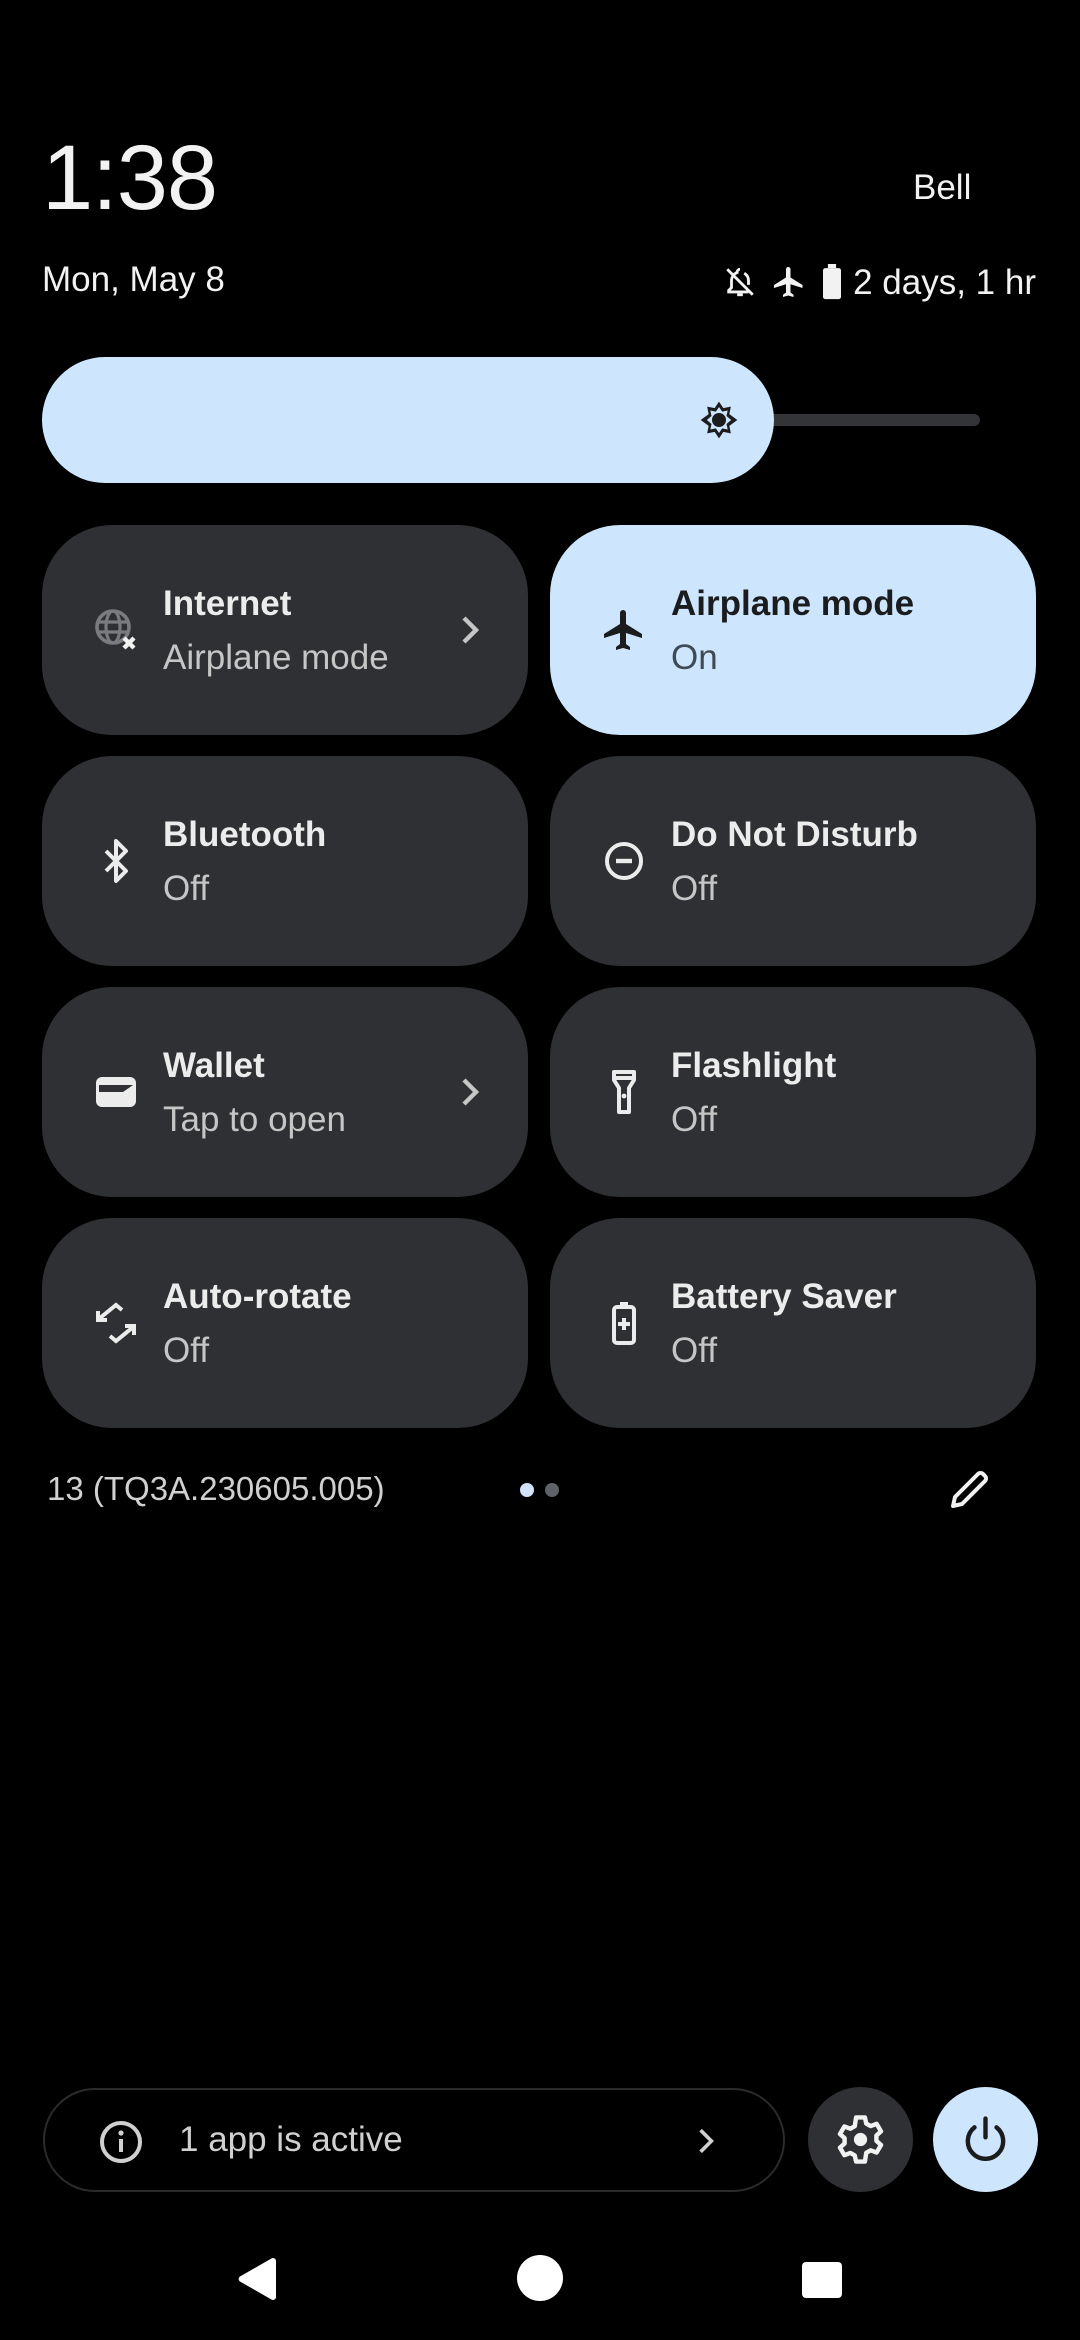  What do you see at coordinates (115, 629) in the screenshot?
I see `globe-off-icon` at bounding box center [115, 629].